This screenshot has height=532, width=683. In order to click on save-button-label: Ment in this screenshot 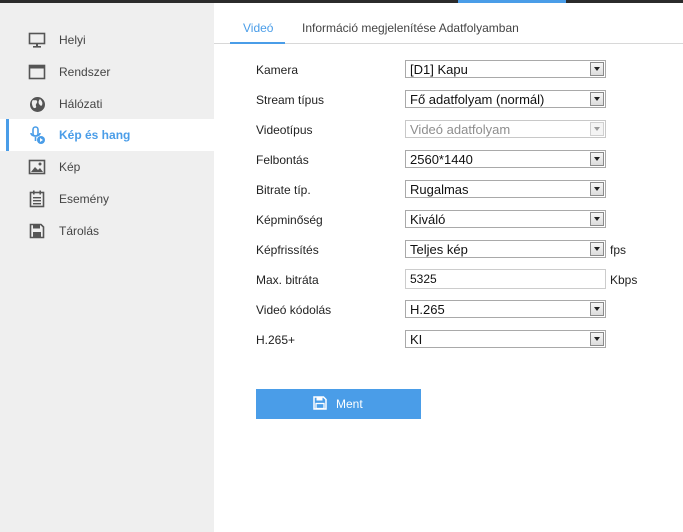, I will do `click(349, 404)`.